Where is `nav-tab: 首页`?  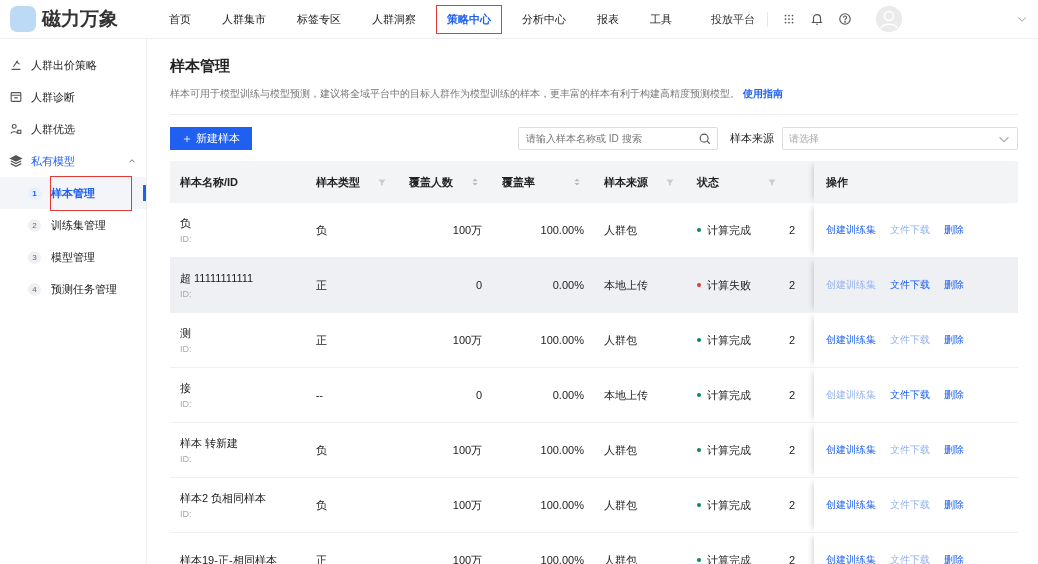
nav-tab: 首页 is located at coordinates (180, 19).